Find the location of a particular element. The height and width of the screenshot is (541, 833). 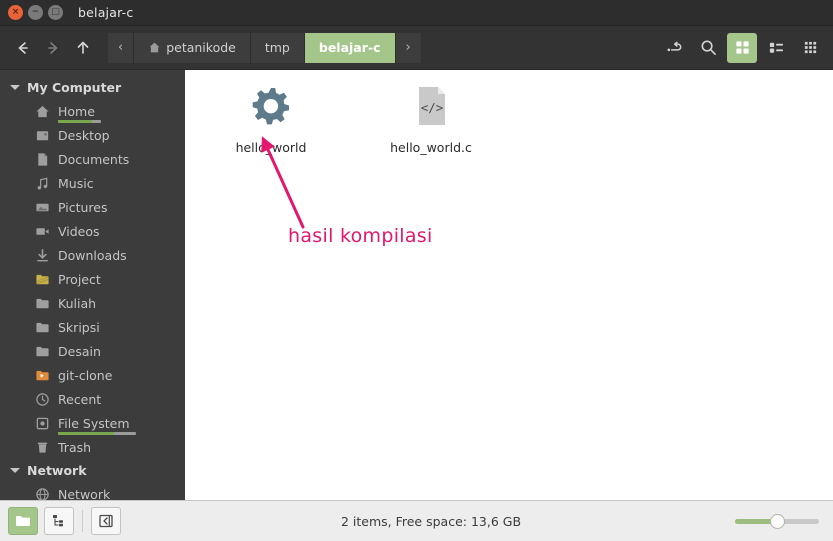

sidebar-item-videos: Videos is located at coordinates (92, 231).